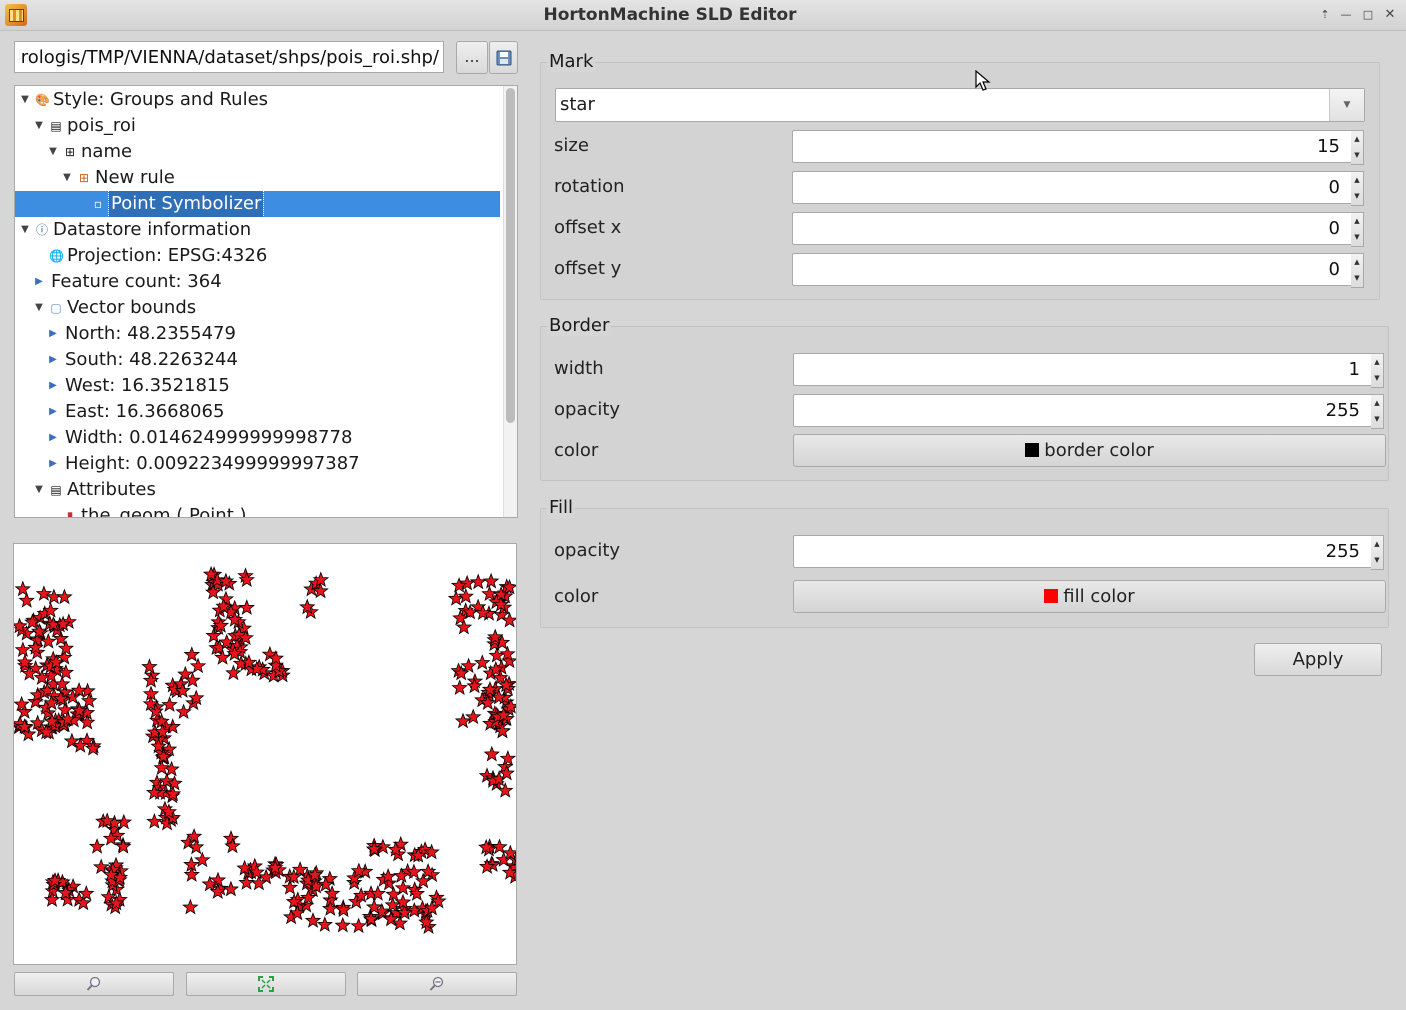  Describe the element at coordinates (1051, 596) in the screenshot. I see `fill-color-swatch` at that location.